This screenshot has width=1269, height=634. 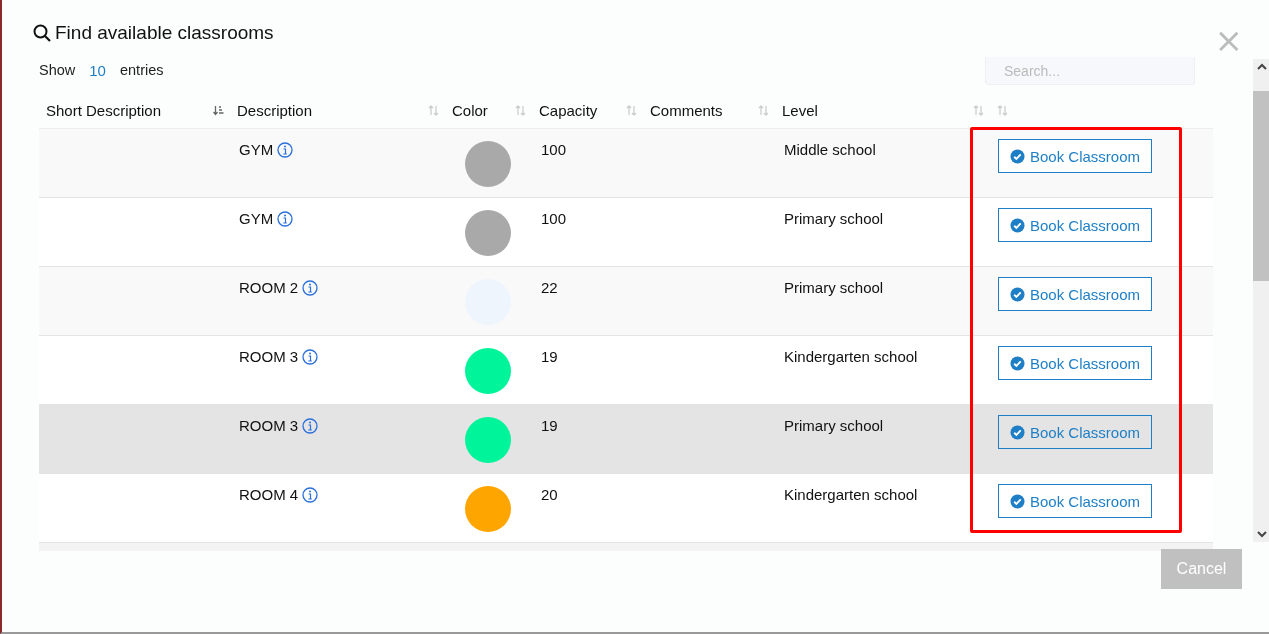 I want to click on description-cell: ROOM 2, so click(x=269, y=287).